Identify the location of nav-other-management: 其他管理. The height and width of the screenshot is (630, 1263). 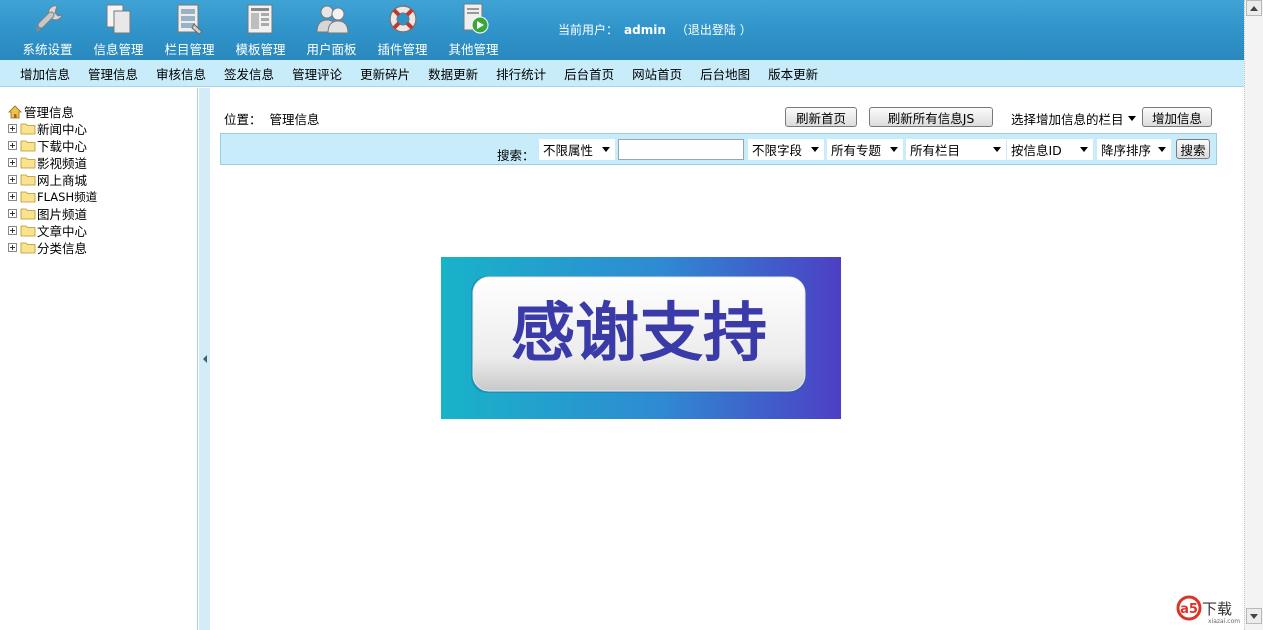
(473, 30).